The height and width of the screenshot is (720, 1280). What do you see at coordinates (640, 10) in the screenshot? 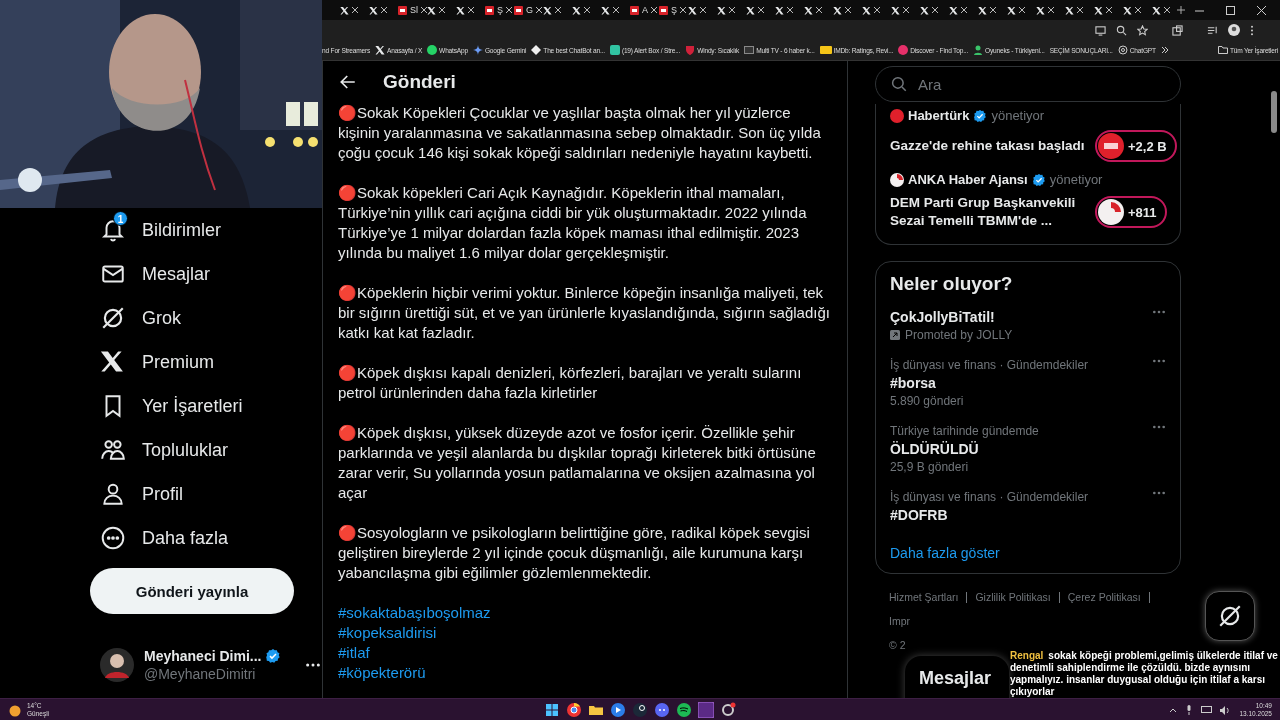
I see `browser-tab: A` at bounding box center [640, 10].